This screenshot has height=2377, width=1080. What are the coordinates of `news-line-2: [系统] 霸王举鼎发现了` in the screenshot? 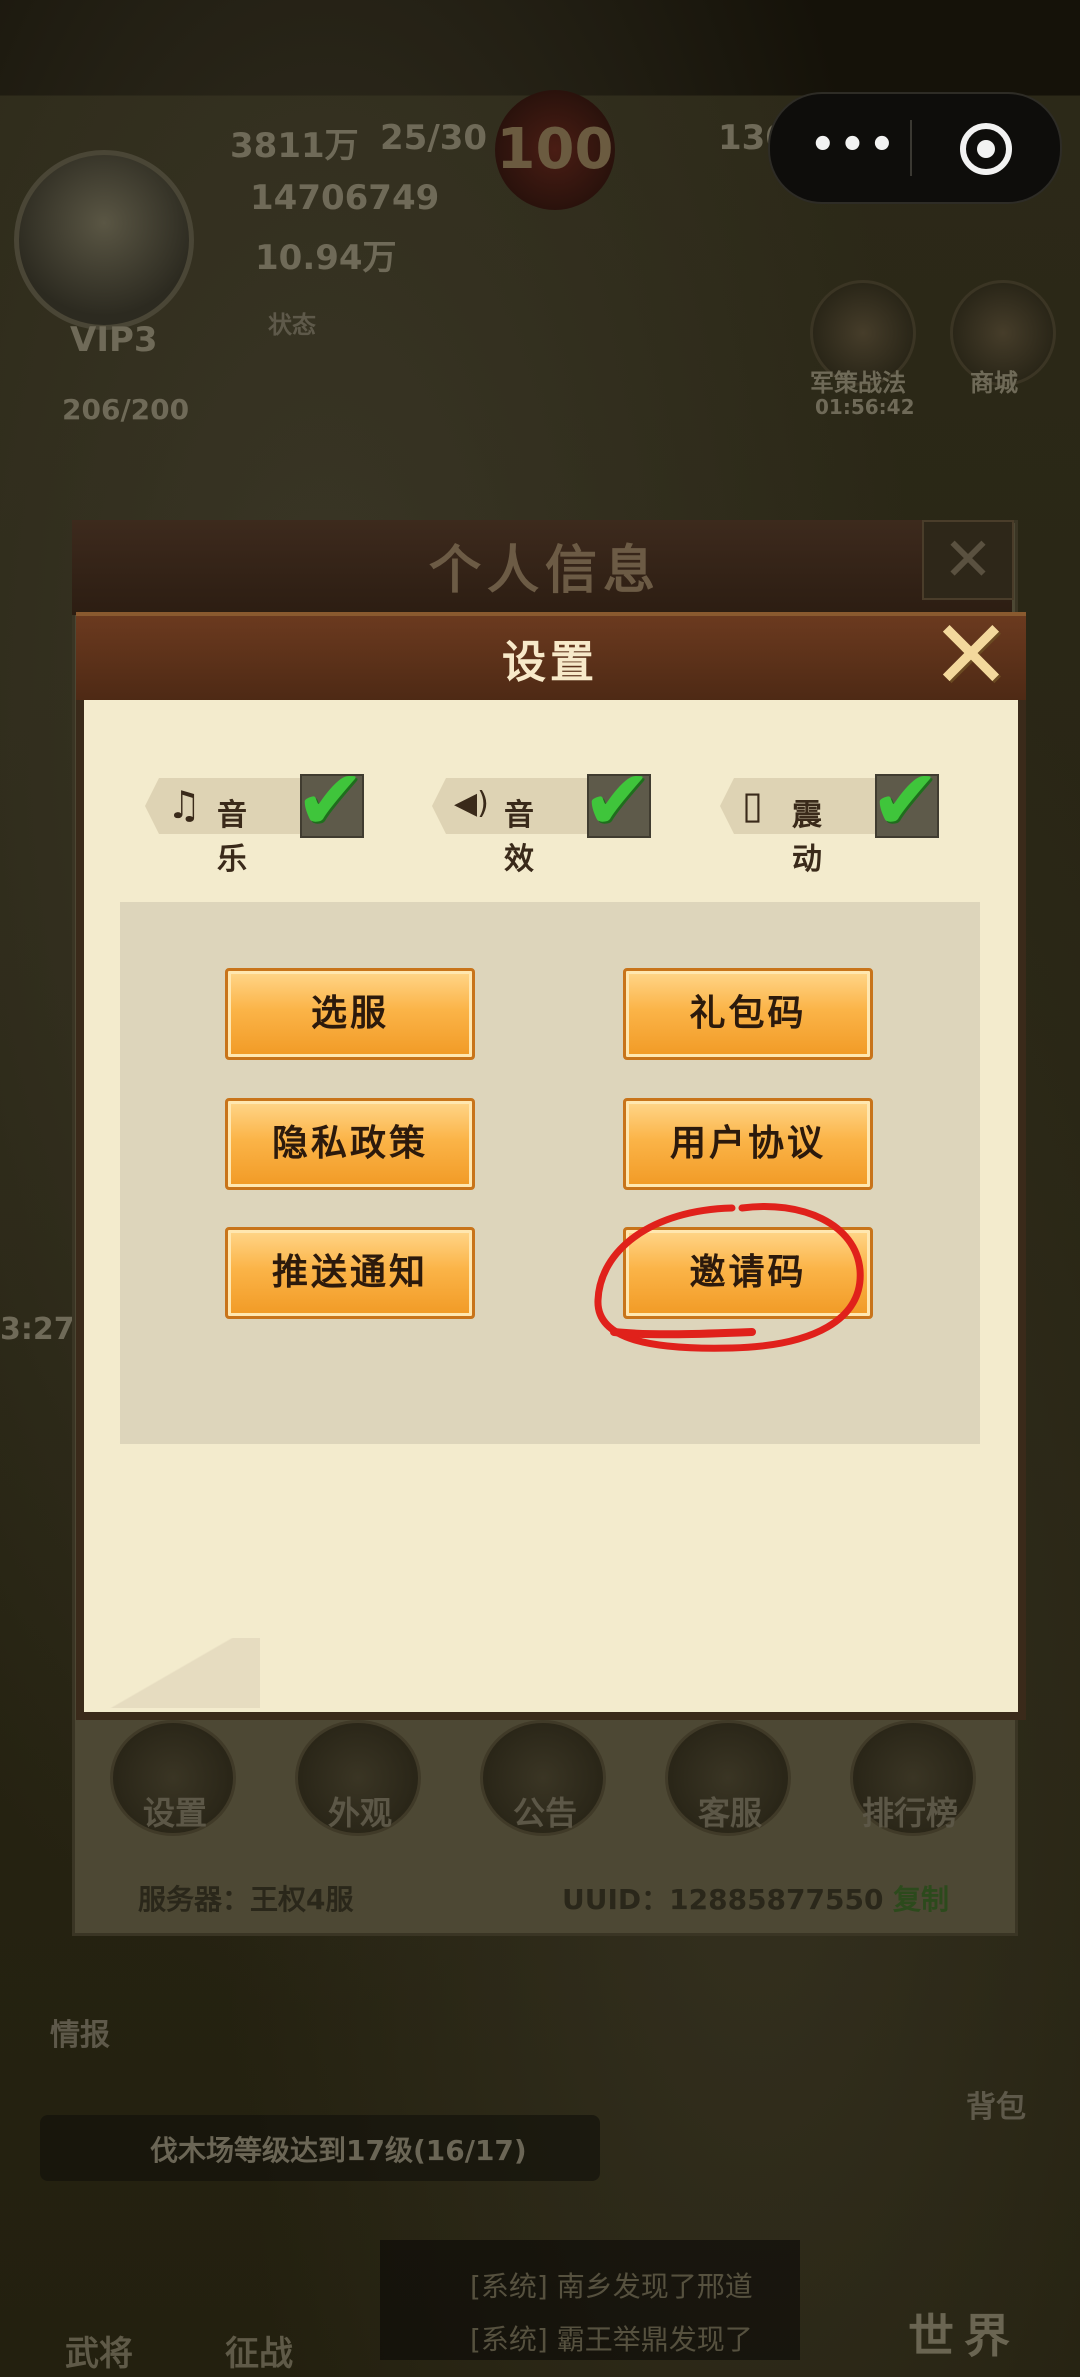 It's located at (611, 2339).